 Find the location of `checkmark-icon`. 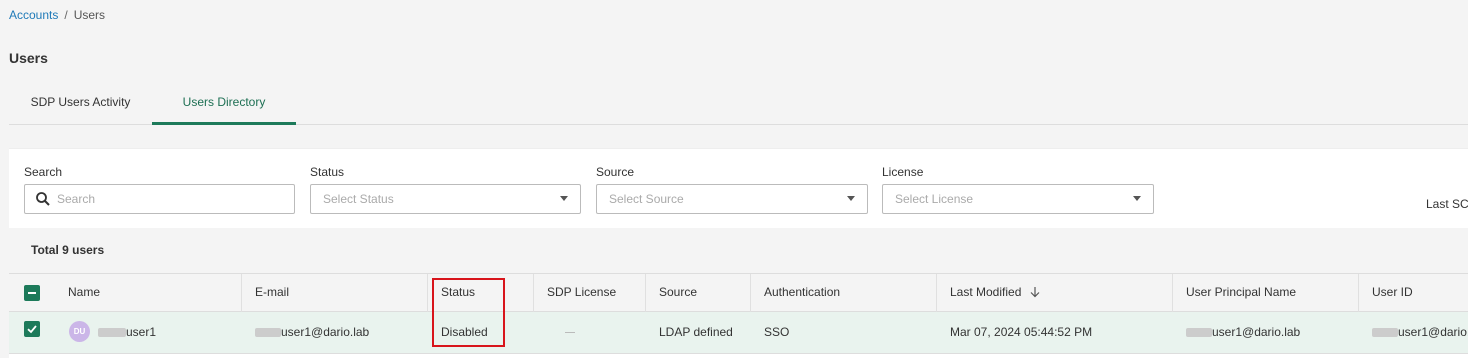

checkmark-icon is located at coordinates (32, 329).